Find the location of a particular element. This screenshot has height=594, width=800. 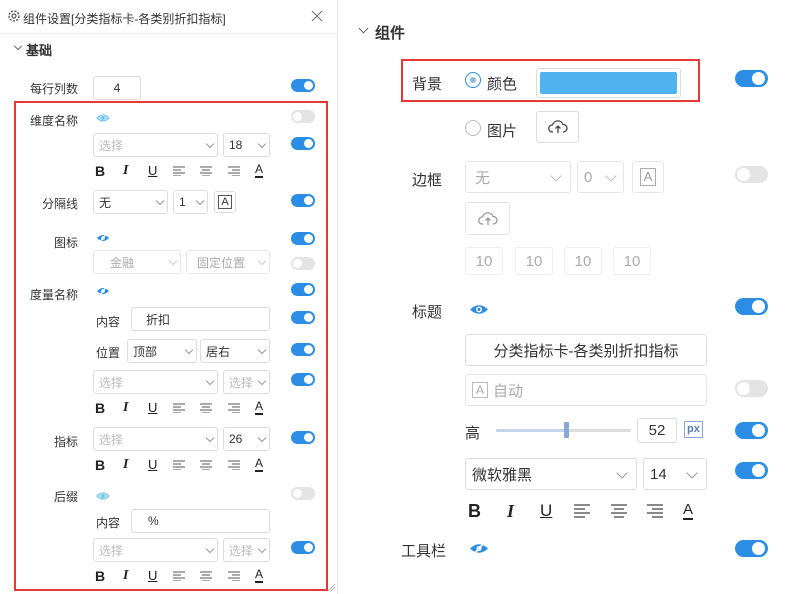

resize-grip-icon is located at coordinates (331, 587).